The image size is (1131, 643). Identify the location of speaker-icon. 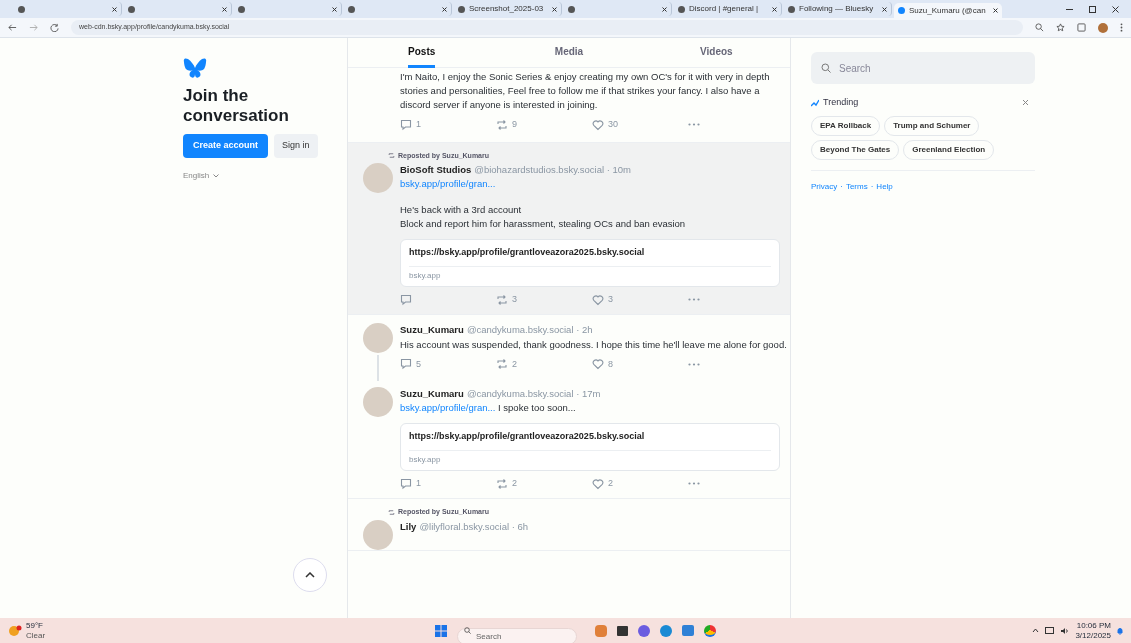
(1065, 630).